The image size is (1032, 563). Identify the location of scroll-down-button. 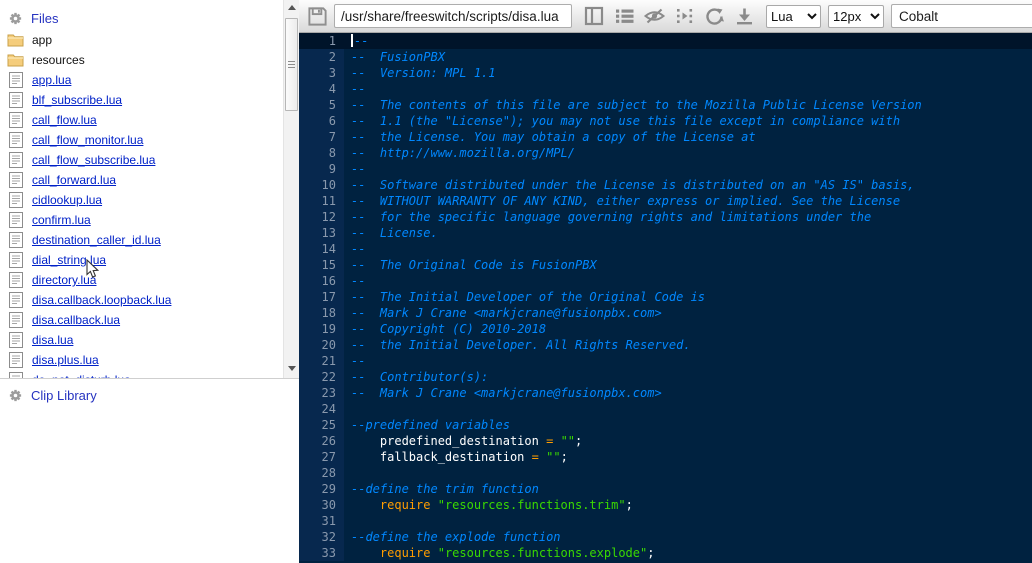
(291, 368).